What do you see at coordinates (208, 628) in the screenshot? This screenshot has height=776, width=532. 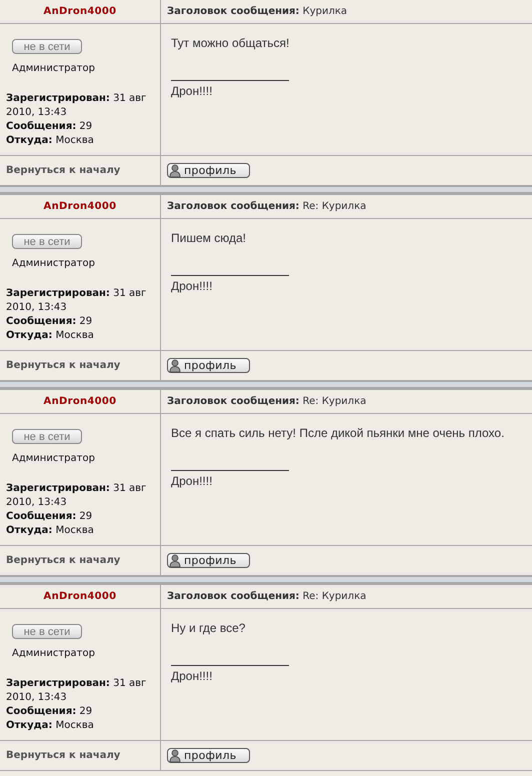 I see `message-text: Ну и где все?` at bounding box center [208, 628].